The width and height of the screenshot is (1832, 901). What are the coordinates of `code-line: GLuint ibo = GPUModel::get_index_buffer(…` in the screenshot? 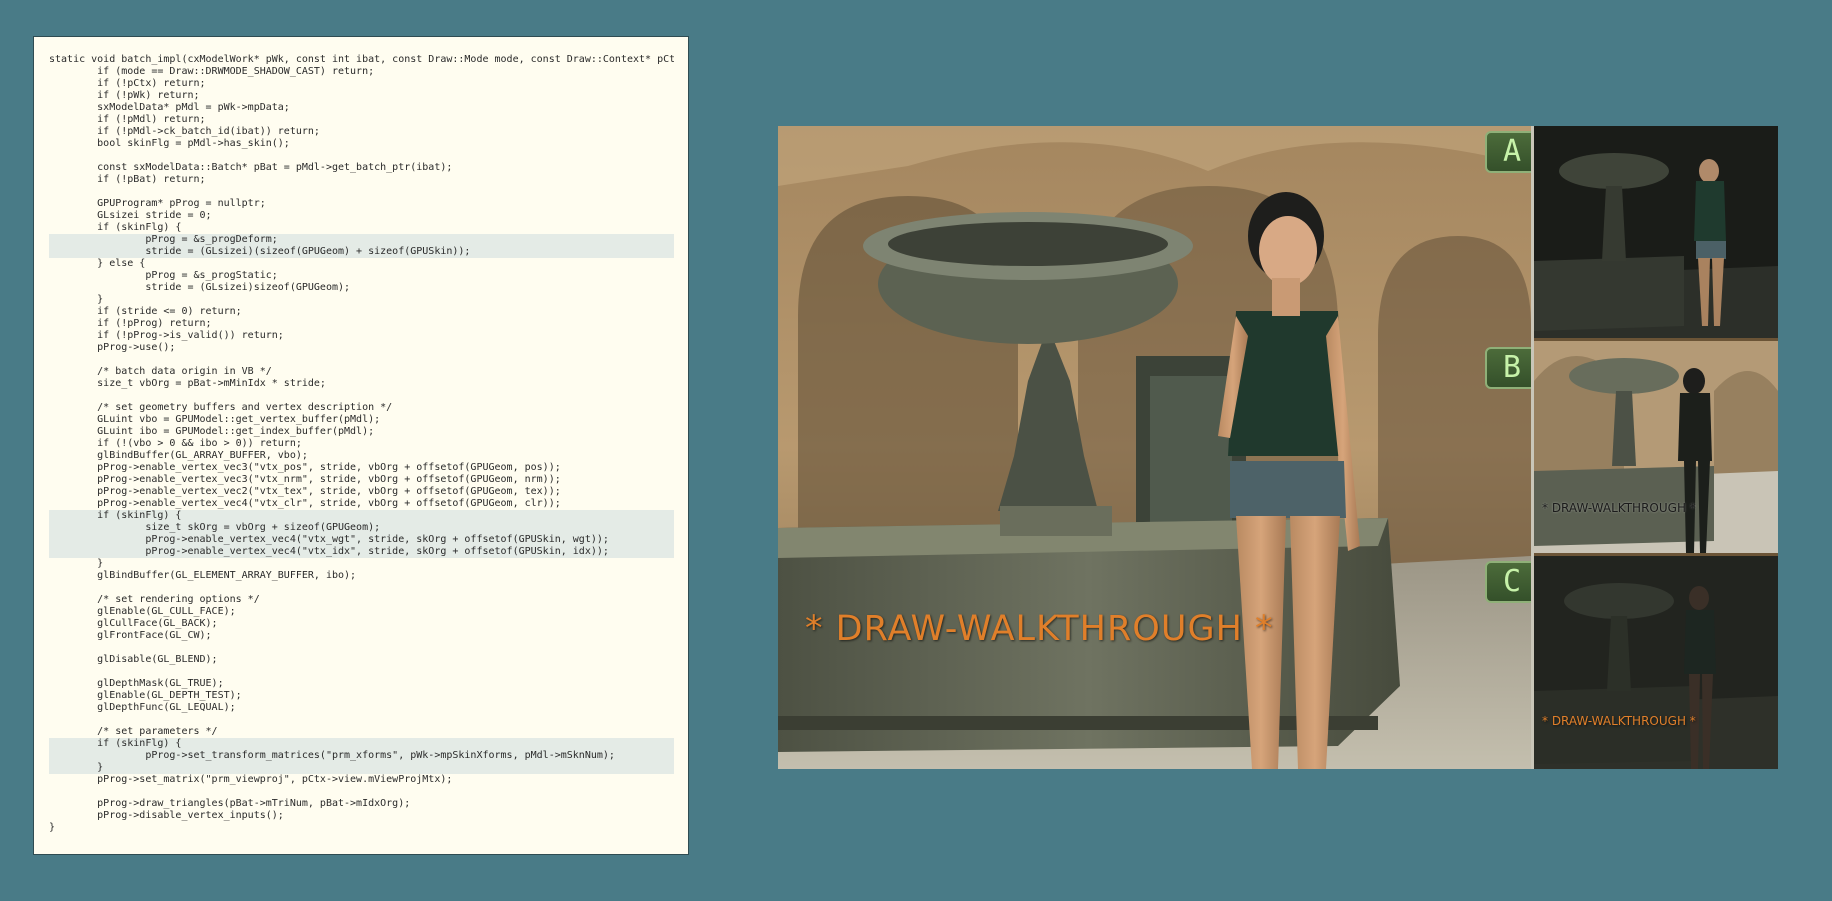 It's located at (212, 431).